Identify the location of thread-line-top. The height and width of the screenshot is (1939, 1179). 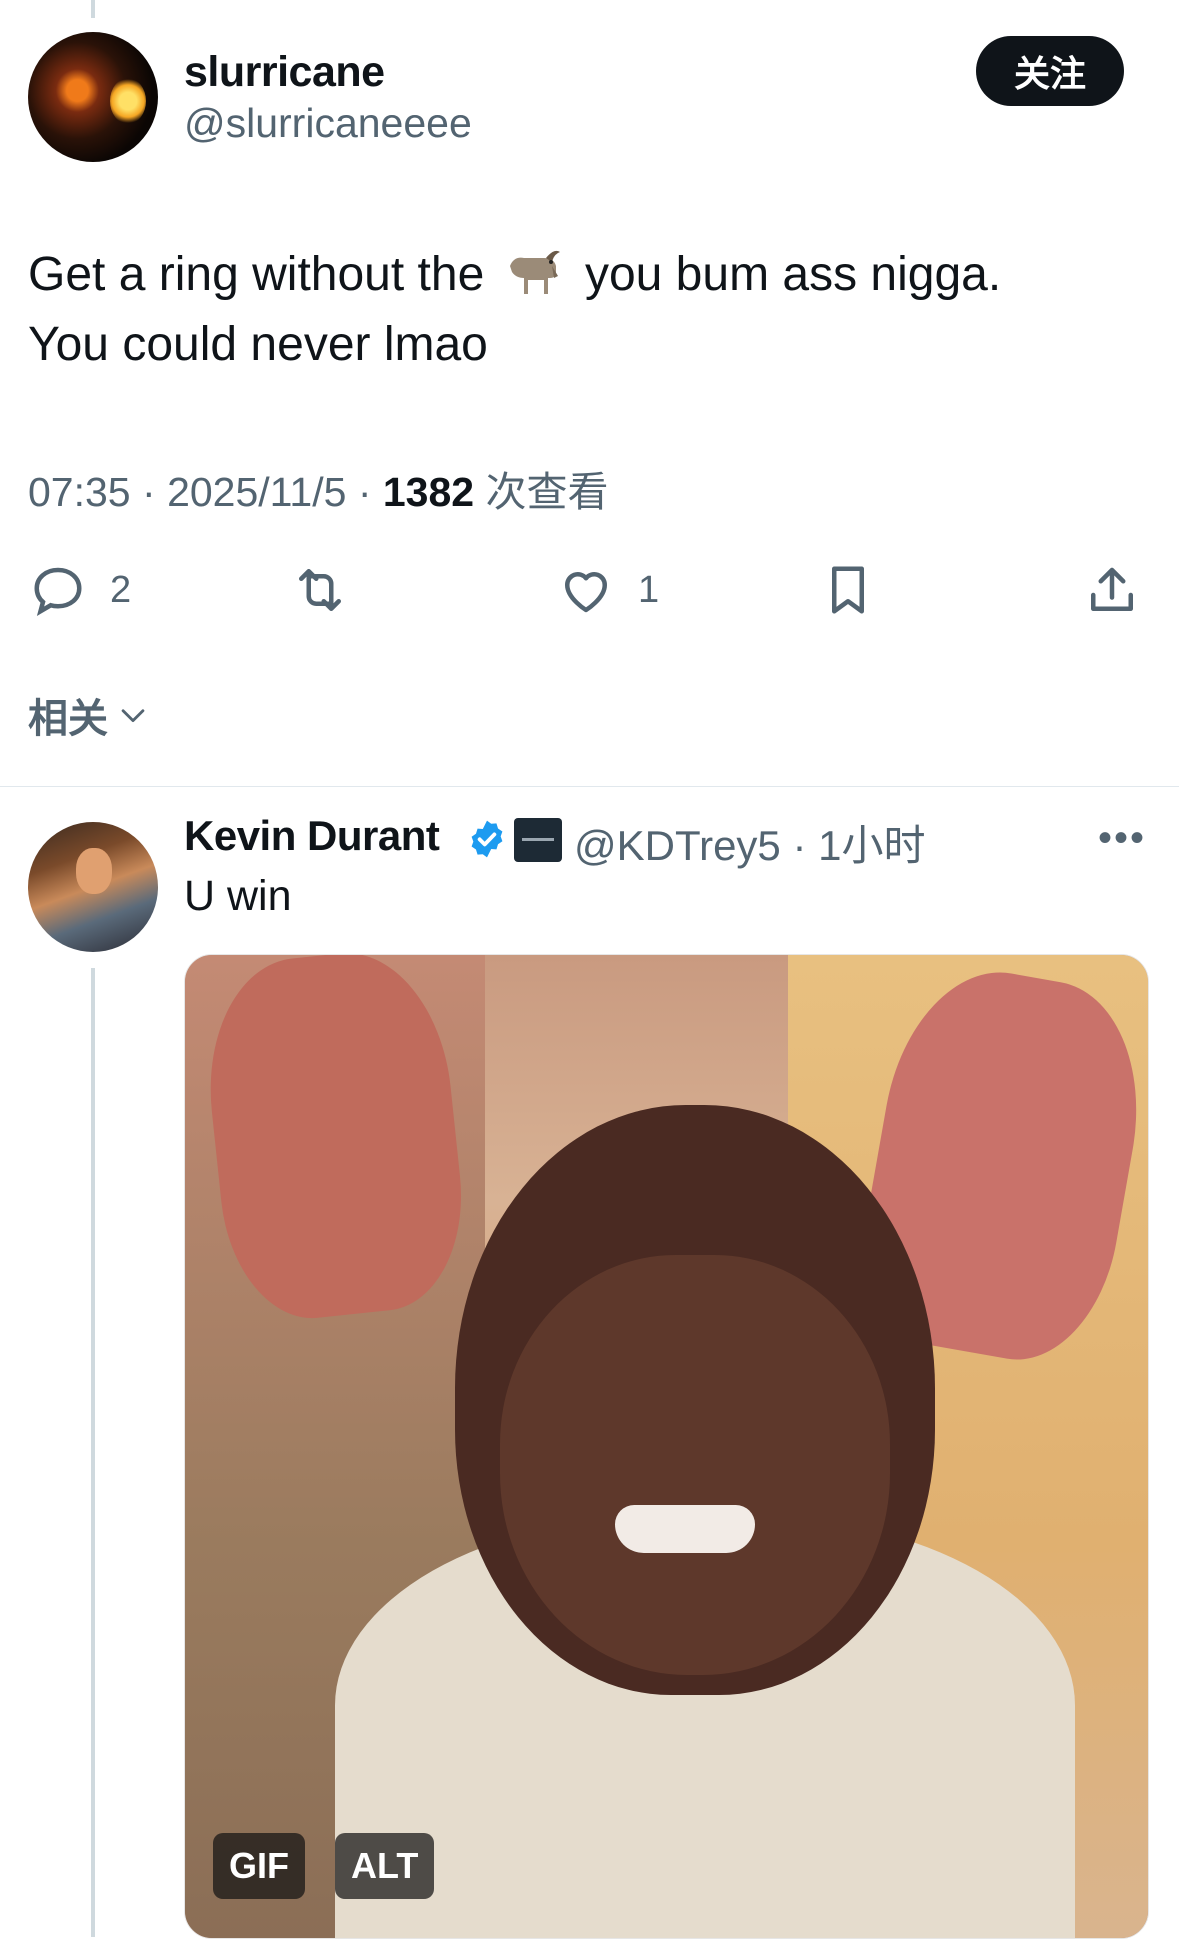
(93, 9).